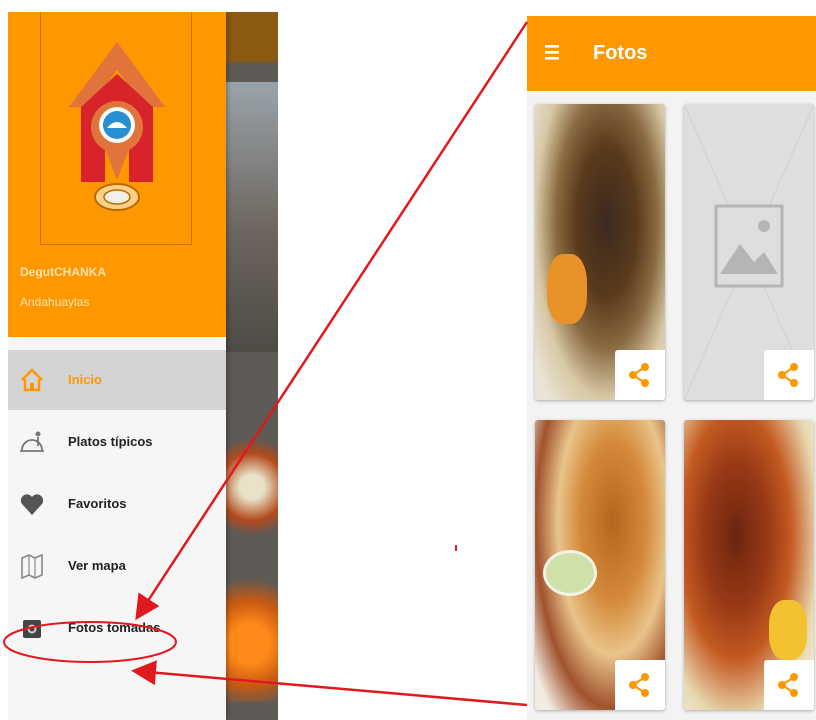 The width and height of the screenshot is (816, 720). What do you see at coordinates (97, 565) in the screenshot?
I see `menu-label: Ver mapa` at bounding box center [97, 565].